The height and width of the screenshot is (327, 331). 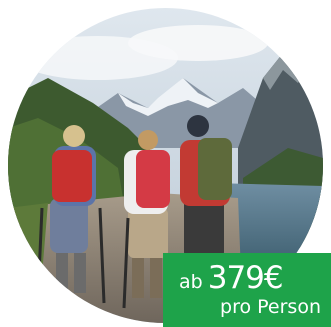 What do you see at coordinates (245, 278) in the screenshot?
I see `price-amount: 379€` at bounding box center [245, 278].